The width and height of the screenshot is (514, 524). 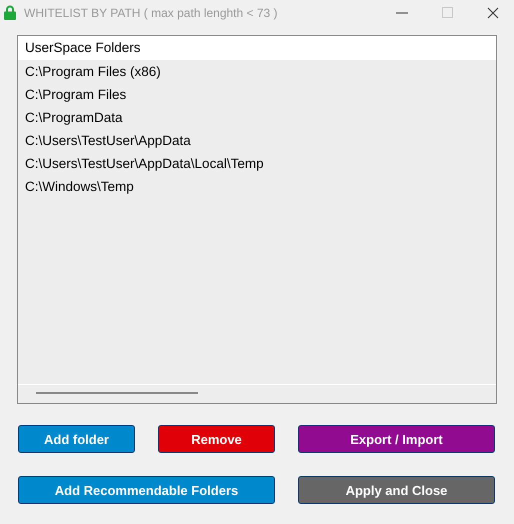 I want to click on list-header: UserSpace Folders, so click(x=257, y=48).